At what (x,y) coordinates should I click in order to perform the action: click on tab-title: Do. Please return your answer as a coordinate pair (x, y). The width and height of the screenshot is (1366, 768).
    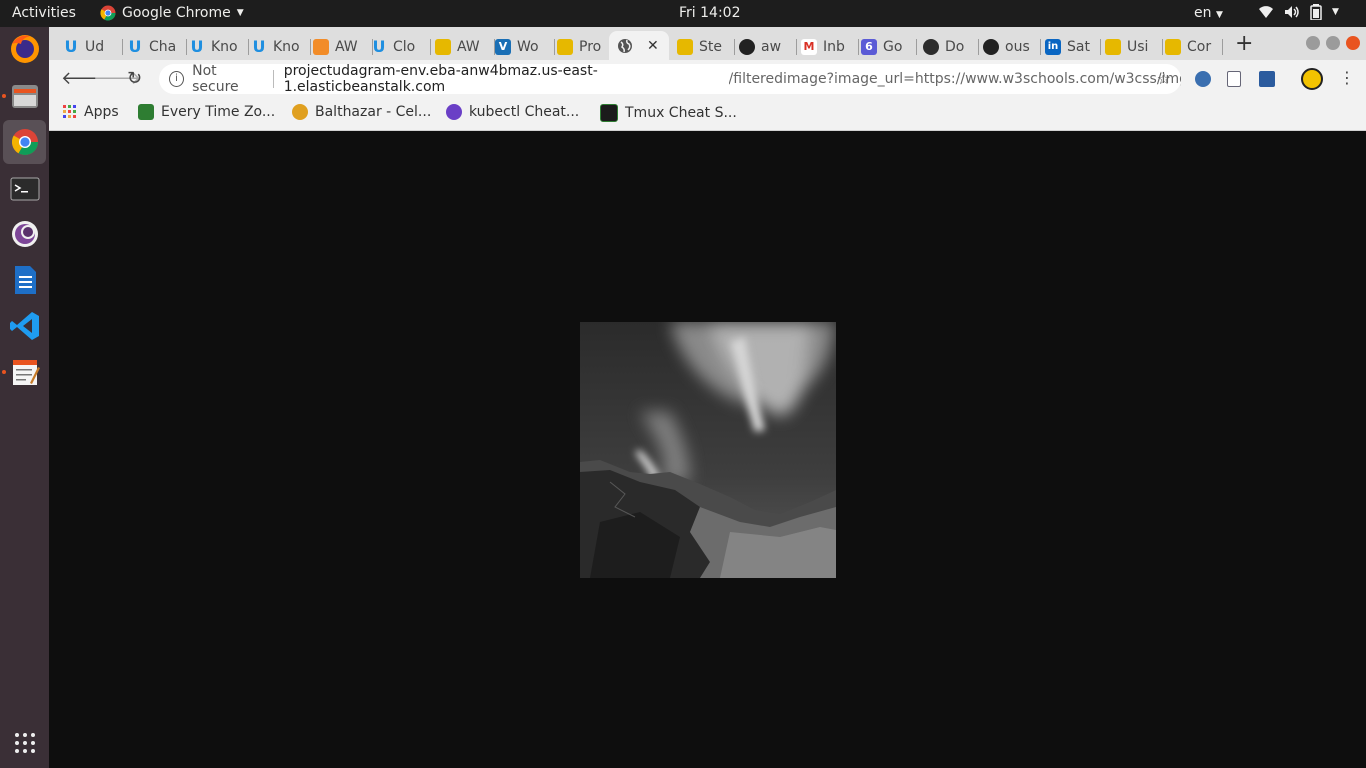
    Looking at the image, I should click on (955, 46).